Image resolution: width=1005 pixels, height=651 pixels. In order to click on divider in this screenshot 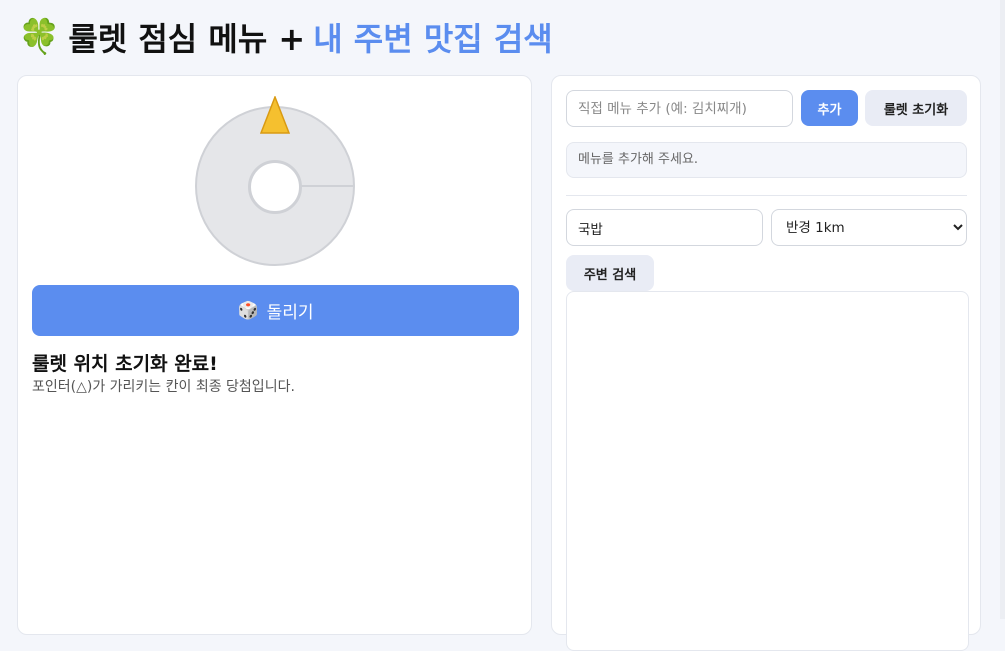, I will do `click(766, 195)`.